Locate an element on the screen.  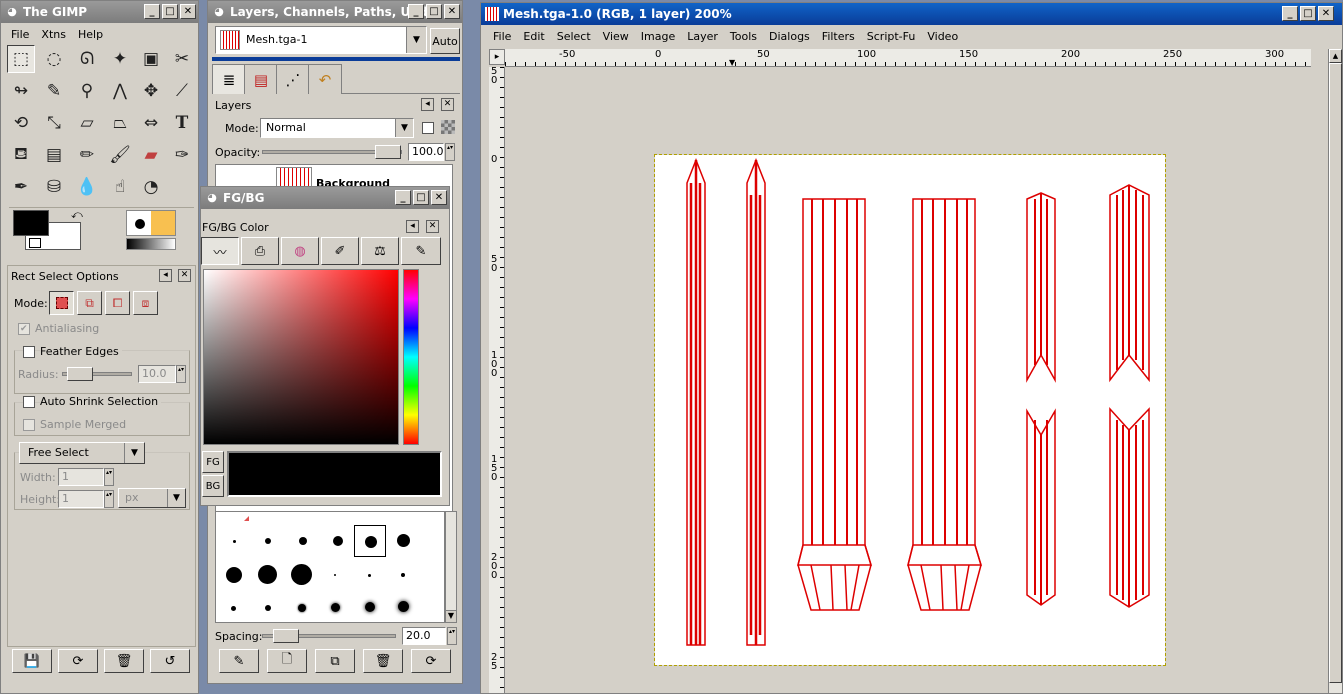
crop-tool-icon: ⟋ is located at coordinates (182, 91).